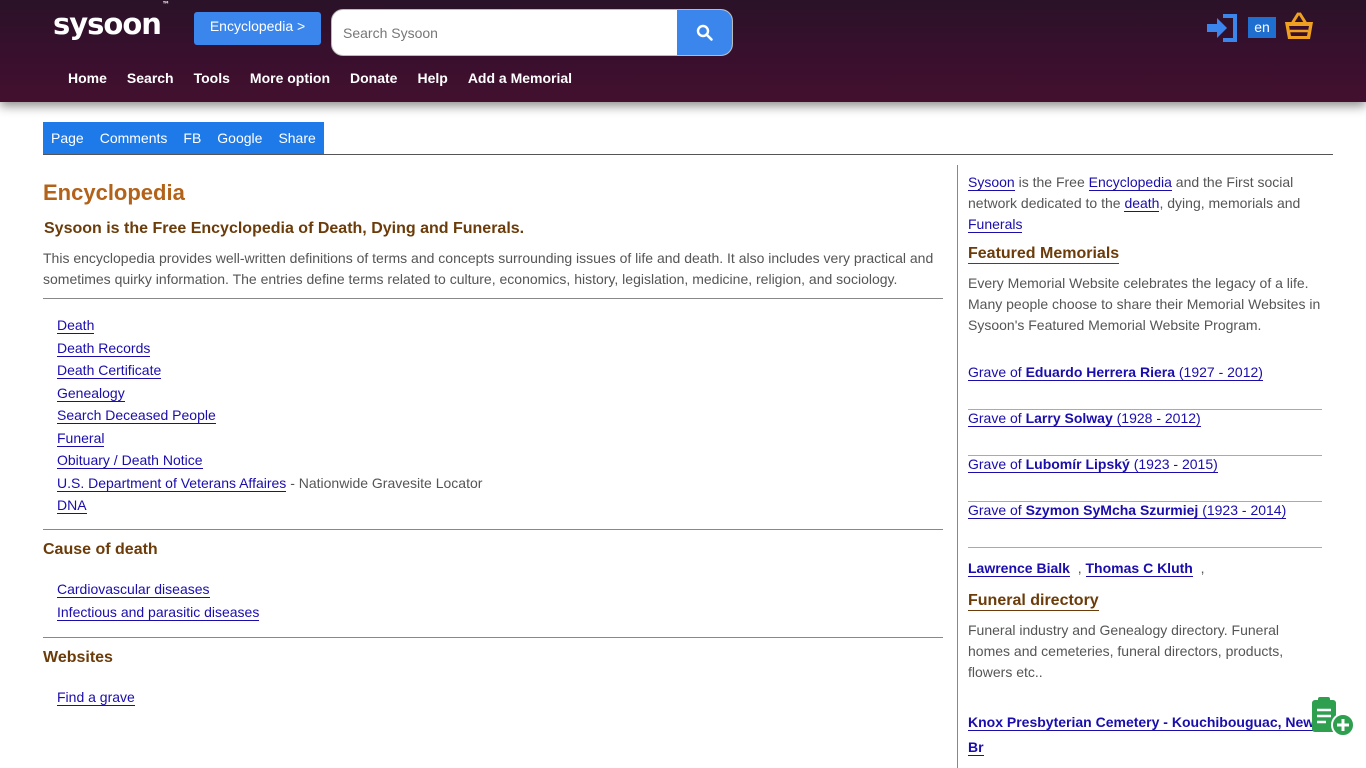 The image size is (1366, 768). I want to click on list-item: Death Records, so click(269, 348).